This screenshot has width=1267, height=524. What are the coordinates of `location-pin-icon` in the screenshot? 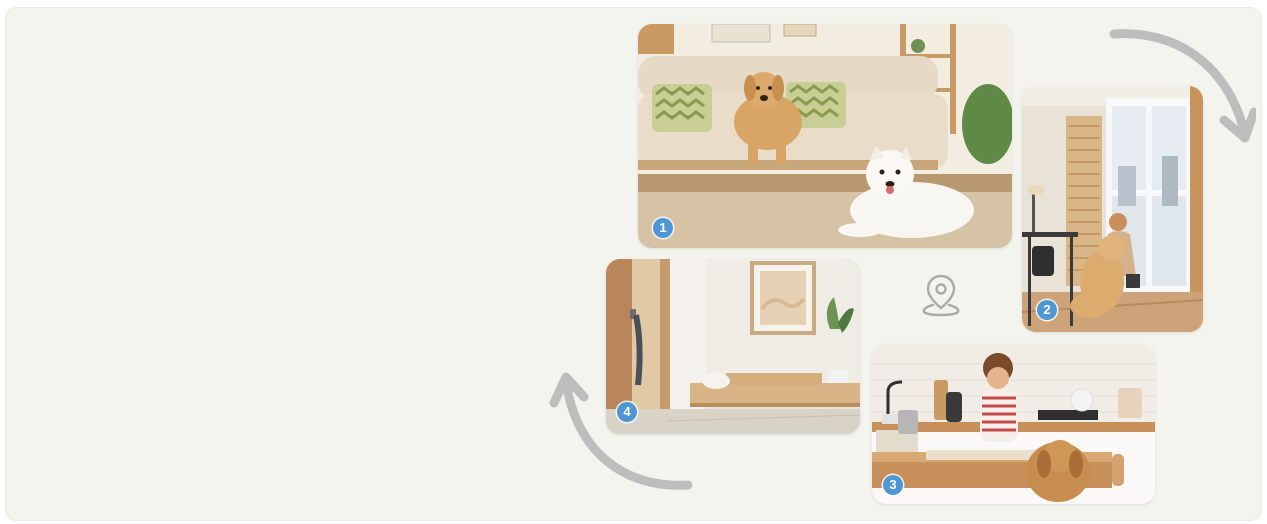 It's located at (941, 295).